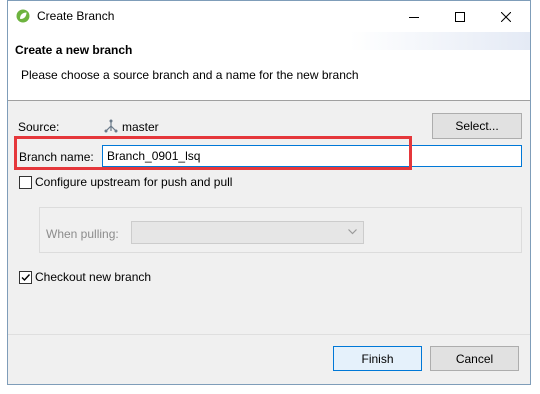  What do you see at coordinates (111, 126) in the screenshot?
I see `branch-icon` at bounding box center [111, 126].